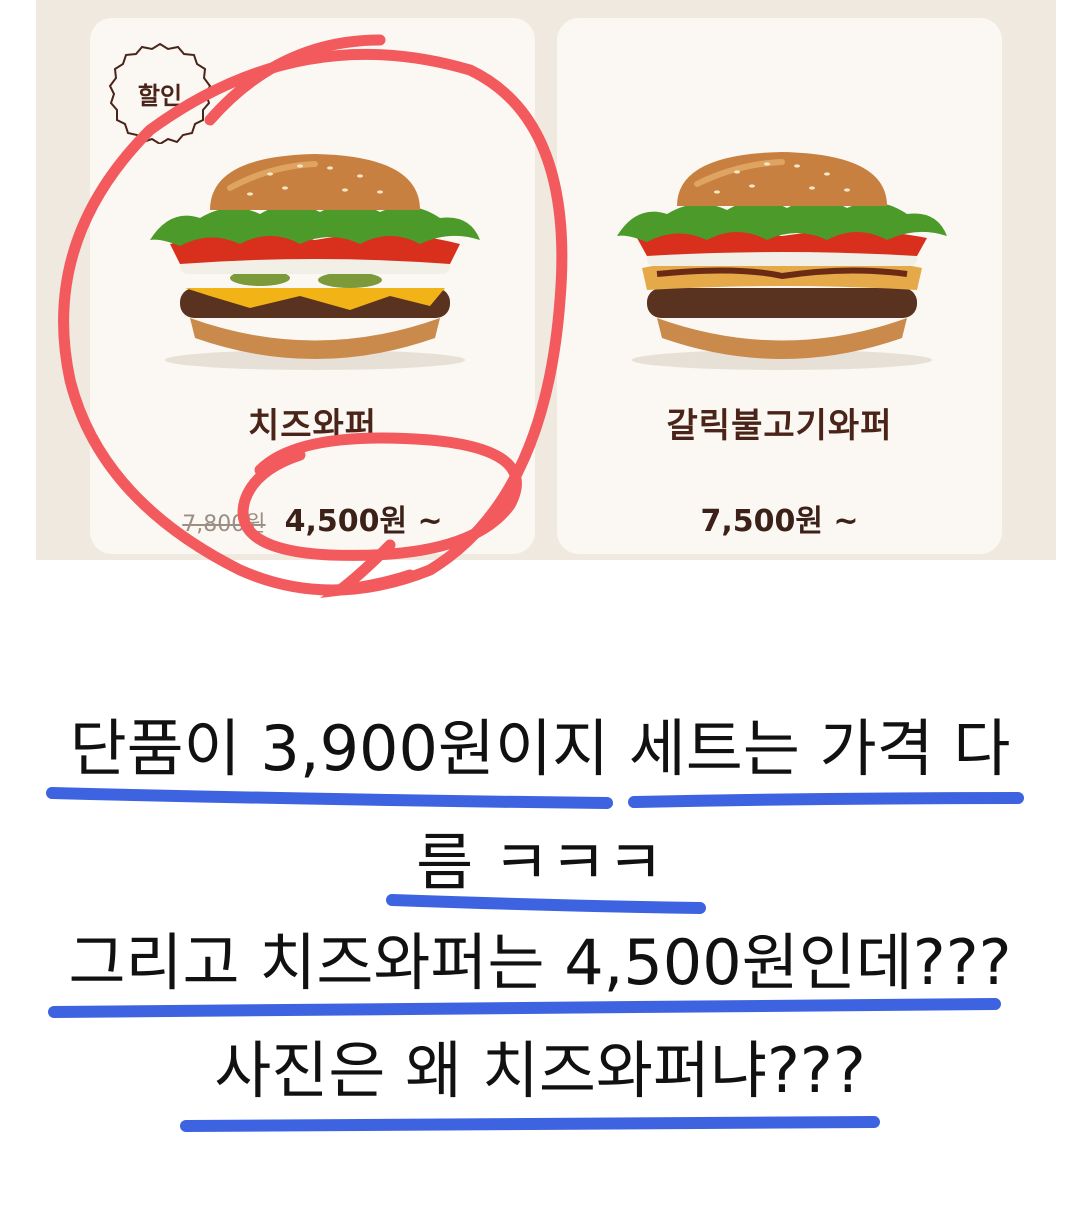  I want to click on discount-badge-label: 할인, so click(160, 96).